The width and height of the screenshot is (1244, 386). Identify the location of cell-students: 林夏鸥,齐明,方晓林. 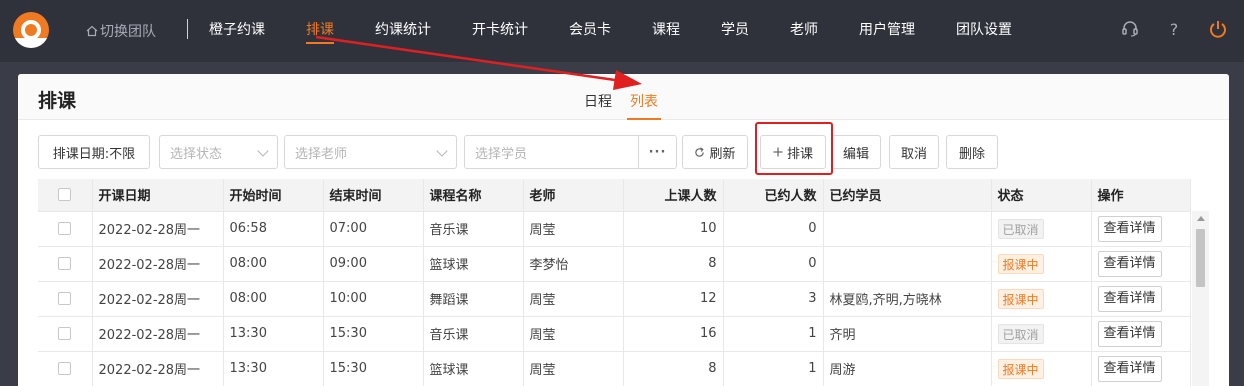
(907, 299).